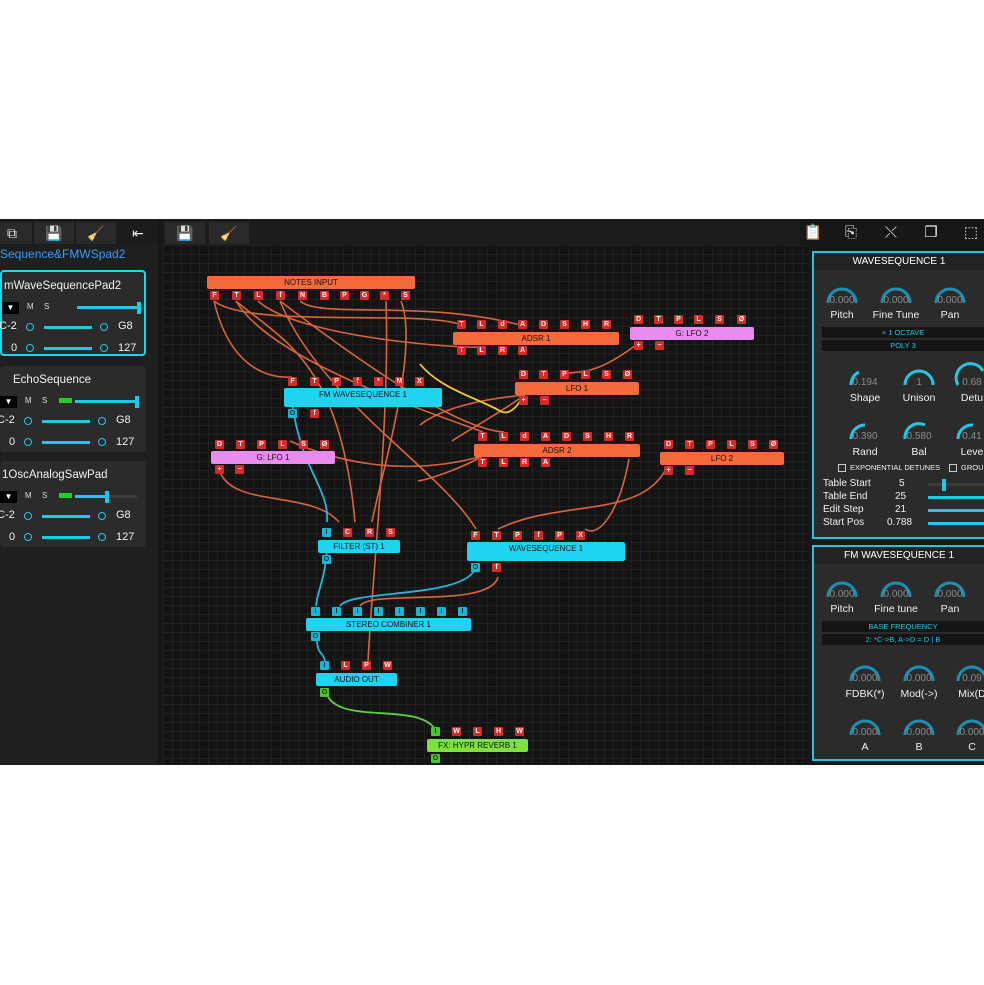 The height and width of the screenshot is (985, 984). What do you see at coordinates (891, 233) in the screenshot?
I see `close-external-icon: ⤬` at bounding box center [891, 233].